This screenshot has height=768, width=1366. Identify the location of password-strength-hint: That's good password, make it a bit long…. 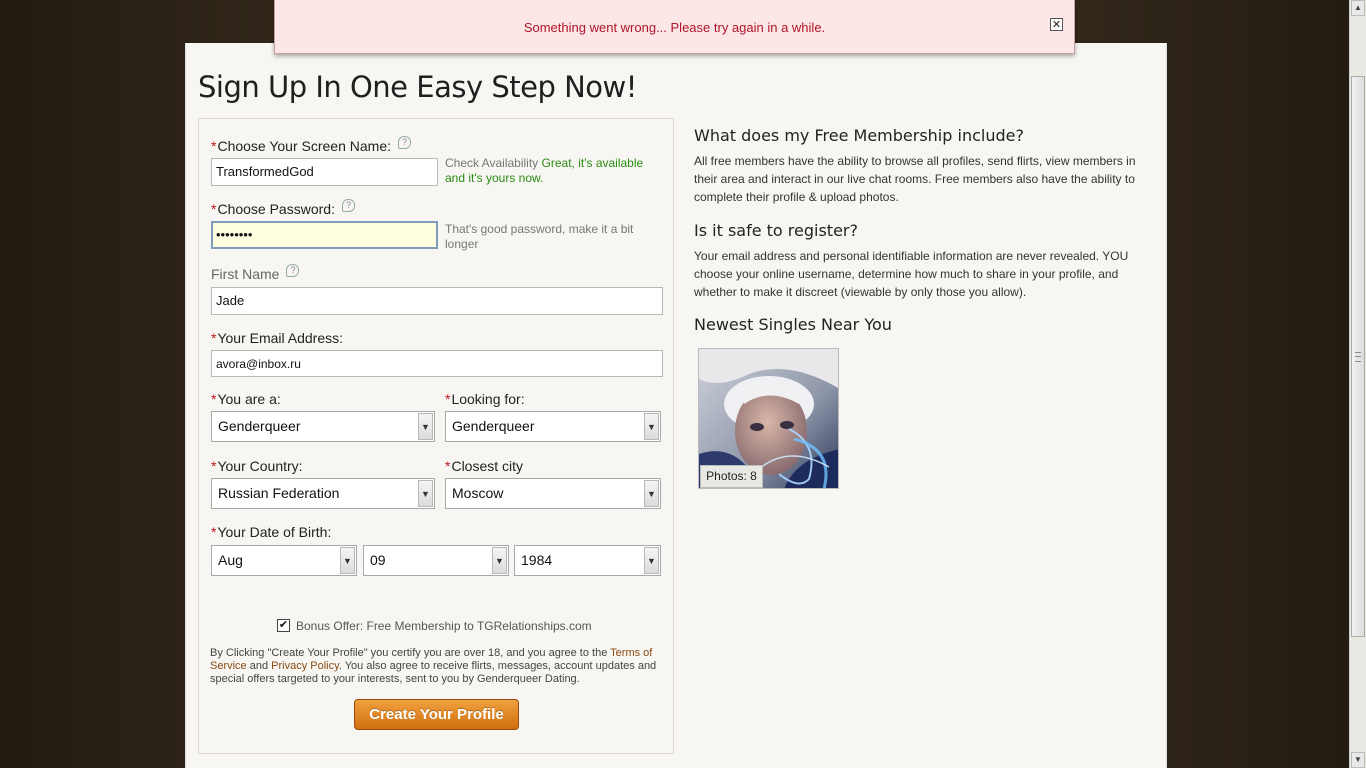
(539, 236).